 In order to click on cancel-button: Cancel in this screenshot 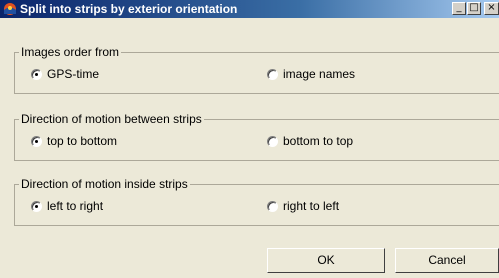, I will do `click(447, 260)`.